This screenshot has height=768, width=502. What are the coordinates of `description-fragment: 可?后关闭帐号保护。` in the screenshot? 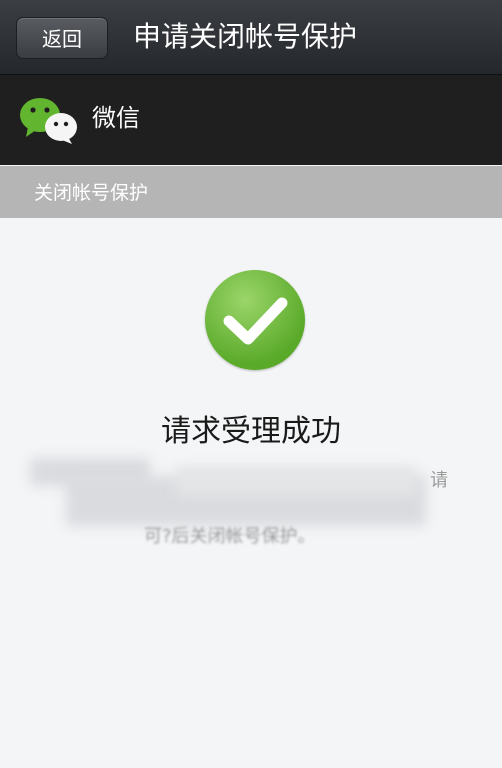 It's located at (230, 536).